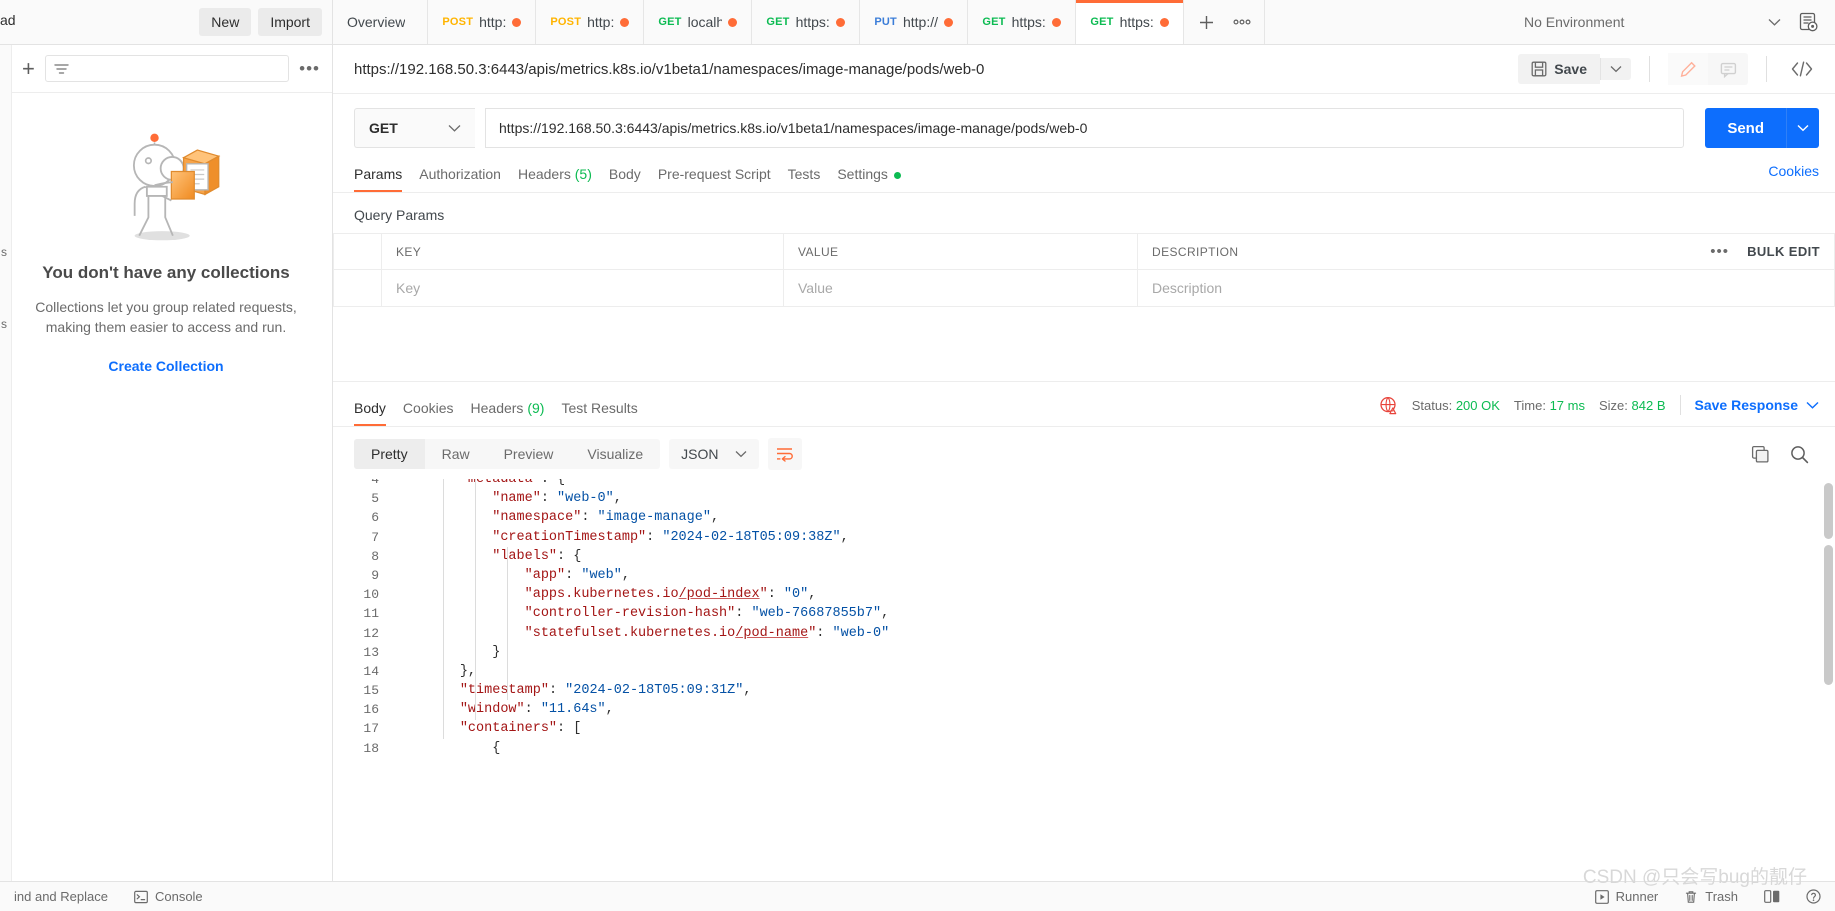 The height and width of the screenshot is (911, 1835). What do you see at coordinates (1486, 288) in the screenshot?
I see `param-description-cell: Description` at bounding box center [1486, 288].